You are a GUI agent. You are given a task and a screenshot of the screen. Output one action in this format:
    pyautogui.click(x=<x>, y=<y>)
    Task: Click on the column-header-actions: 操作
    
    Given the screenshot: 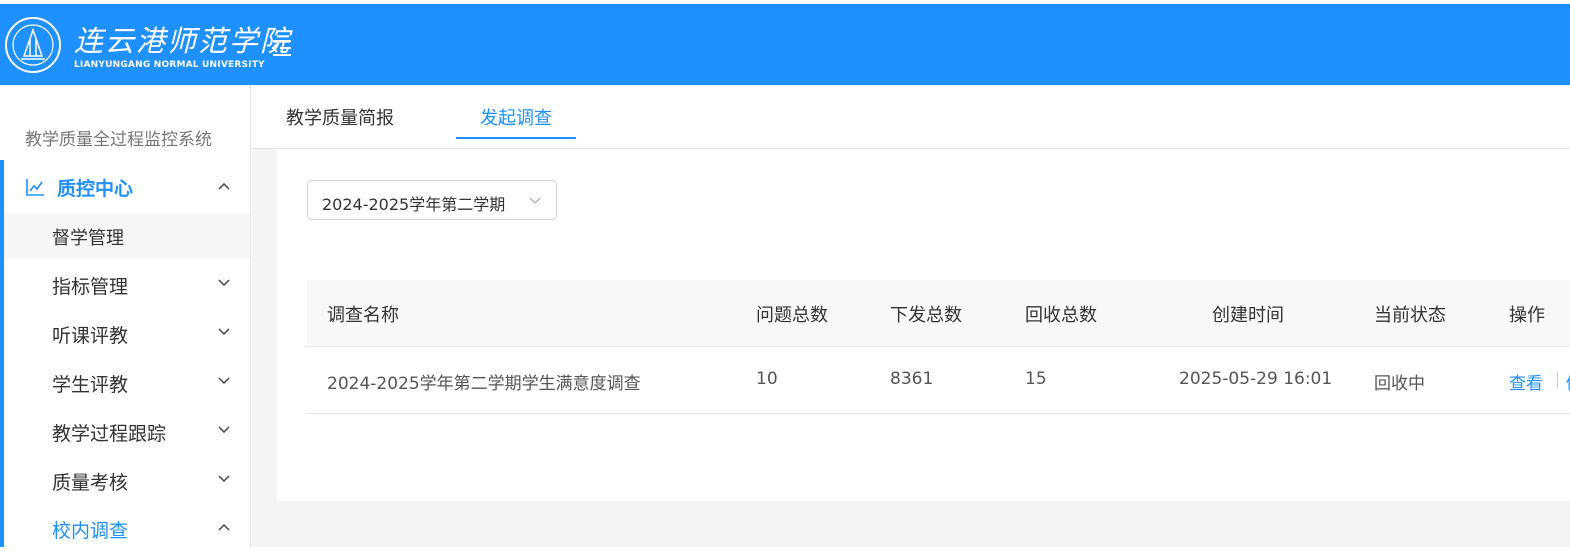 What is the action you would take?
    pyautogui.click(x=1527, y=315)
    